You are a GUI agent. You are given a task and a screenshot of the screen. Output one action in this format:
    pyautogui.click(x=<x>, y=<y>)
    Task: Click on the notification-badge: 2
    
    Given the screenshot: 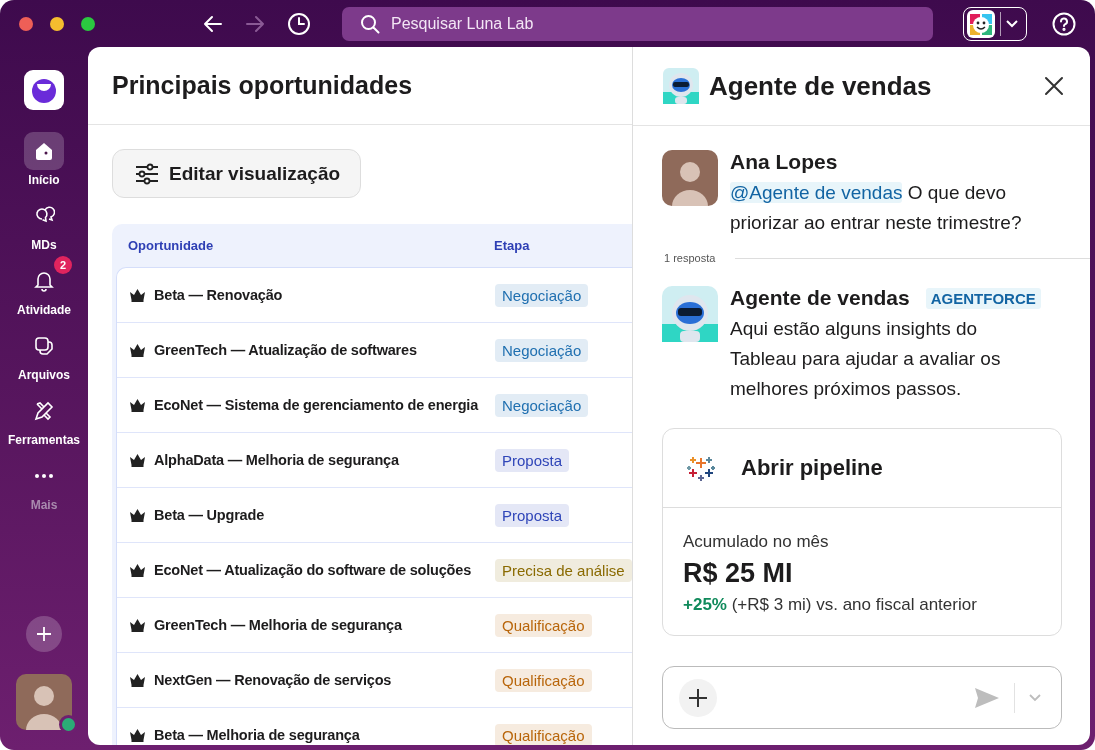 What is the action you would take?
    pyautogui.click(x=63, y=265)
    